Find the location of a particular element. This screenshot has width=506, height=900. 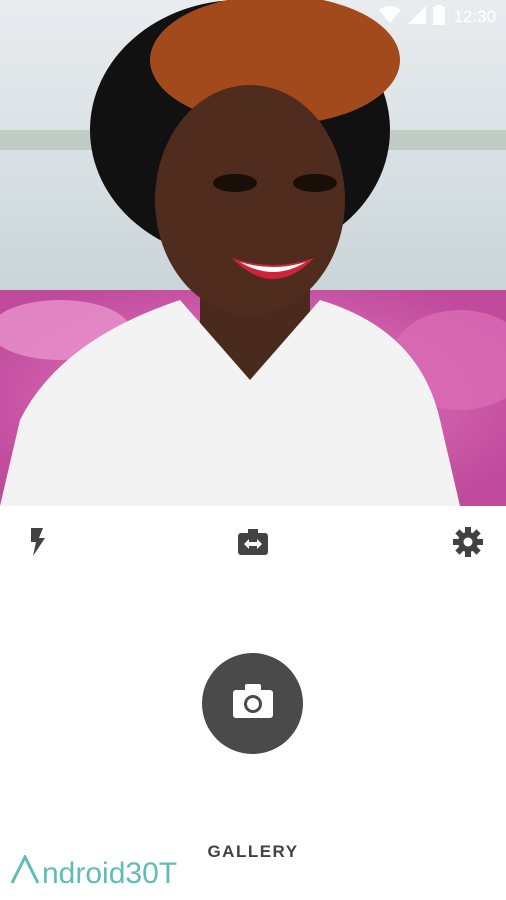

android-logo-icon is located at coordinates (25, 873).